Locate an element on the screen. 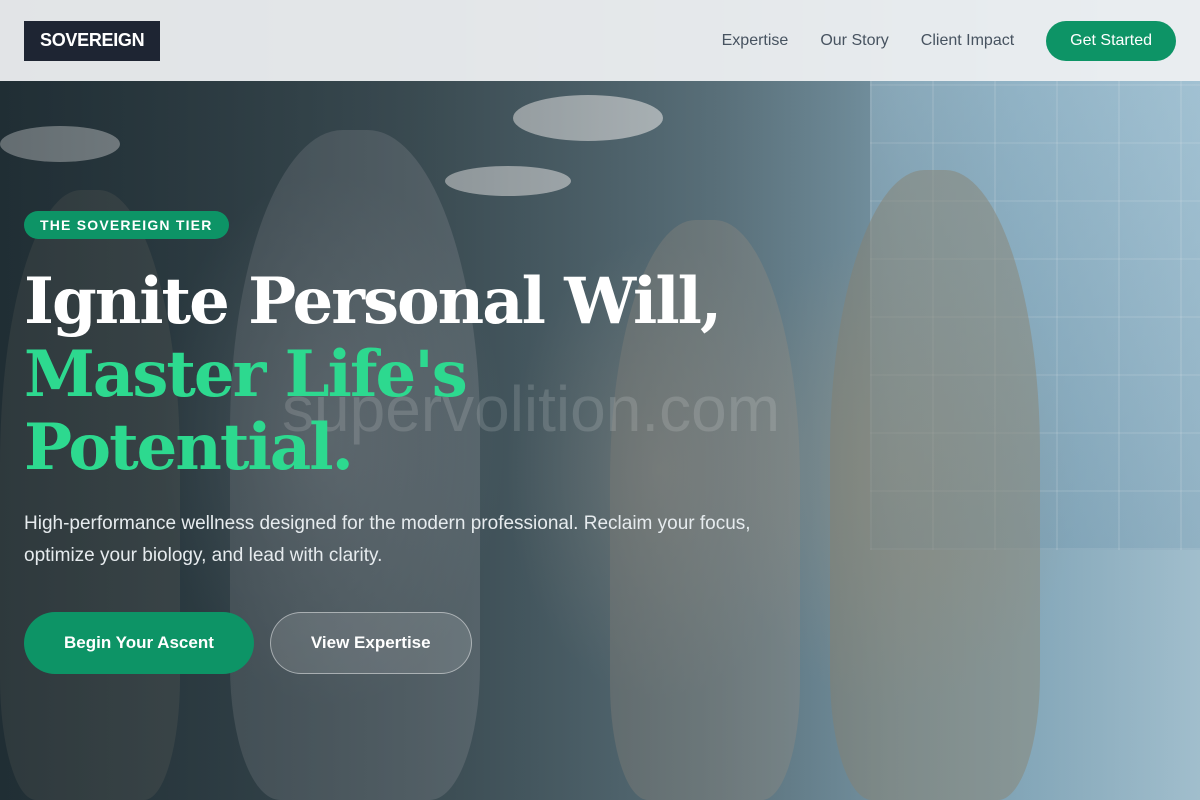 This screenshot has width=1200, height=800. headline-line-1: Ignite Personal Will, is located at coordinates (373, 301).